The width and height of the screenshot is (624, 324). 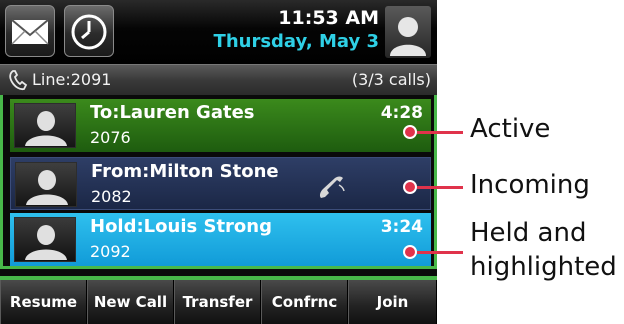 What do you see at coordinates (530, 185) in the screenshot?
I see `callout-incoming: Incoming` at bounding box center [530, 185].